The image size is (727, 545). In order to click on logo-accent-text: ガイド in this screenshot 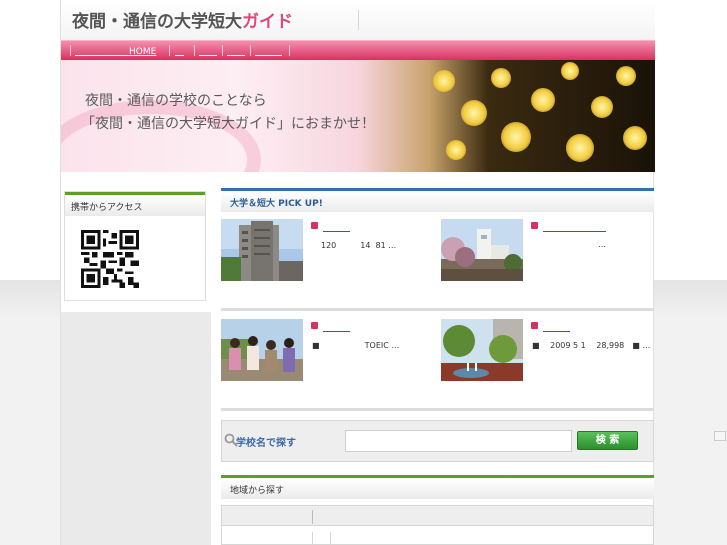, I will do `click(267, 22)`.